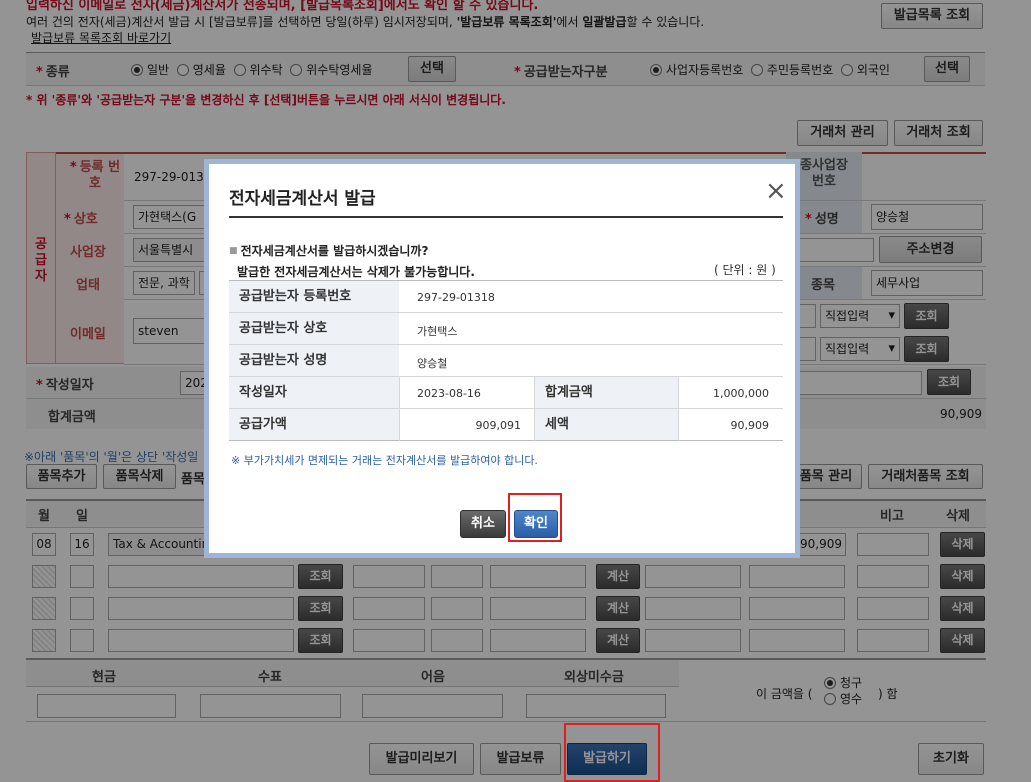 The height and width of the screenshot is (782, 1031). What do you see at coordinates (750, 425) in the screenshot?
I see `dialog-tax-value: 90,909` at bounding box center [750, 425].